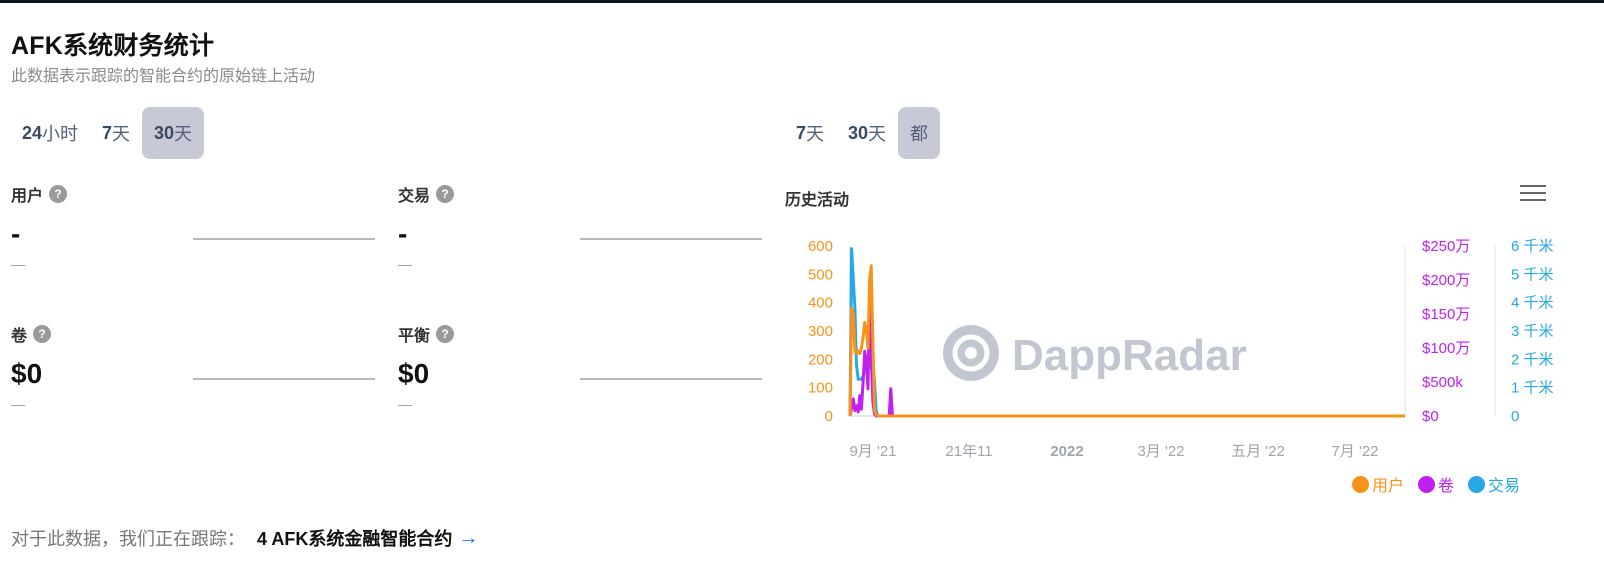 The height and width of the screenshot is (569, 1604). Describe the element at coordinates (414, 196) in the screenshot. I see `stat-transactions-label: 交易` at that location.